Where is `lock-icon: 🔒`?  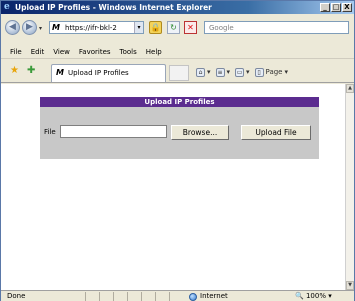
lock-icon: 🔒 is located at coordinates (155, 27).